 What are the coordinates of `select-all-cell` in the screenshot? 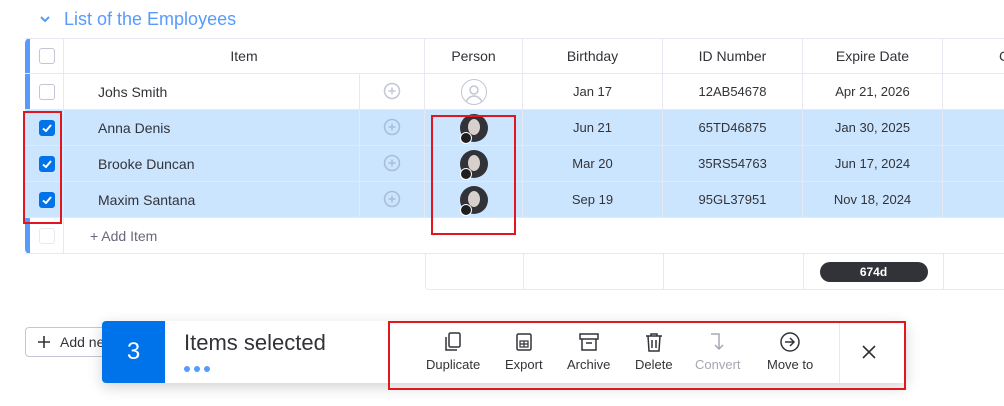 It's located at (47, 56).